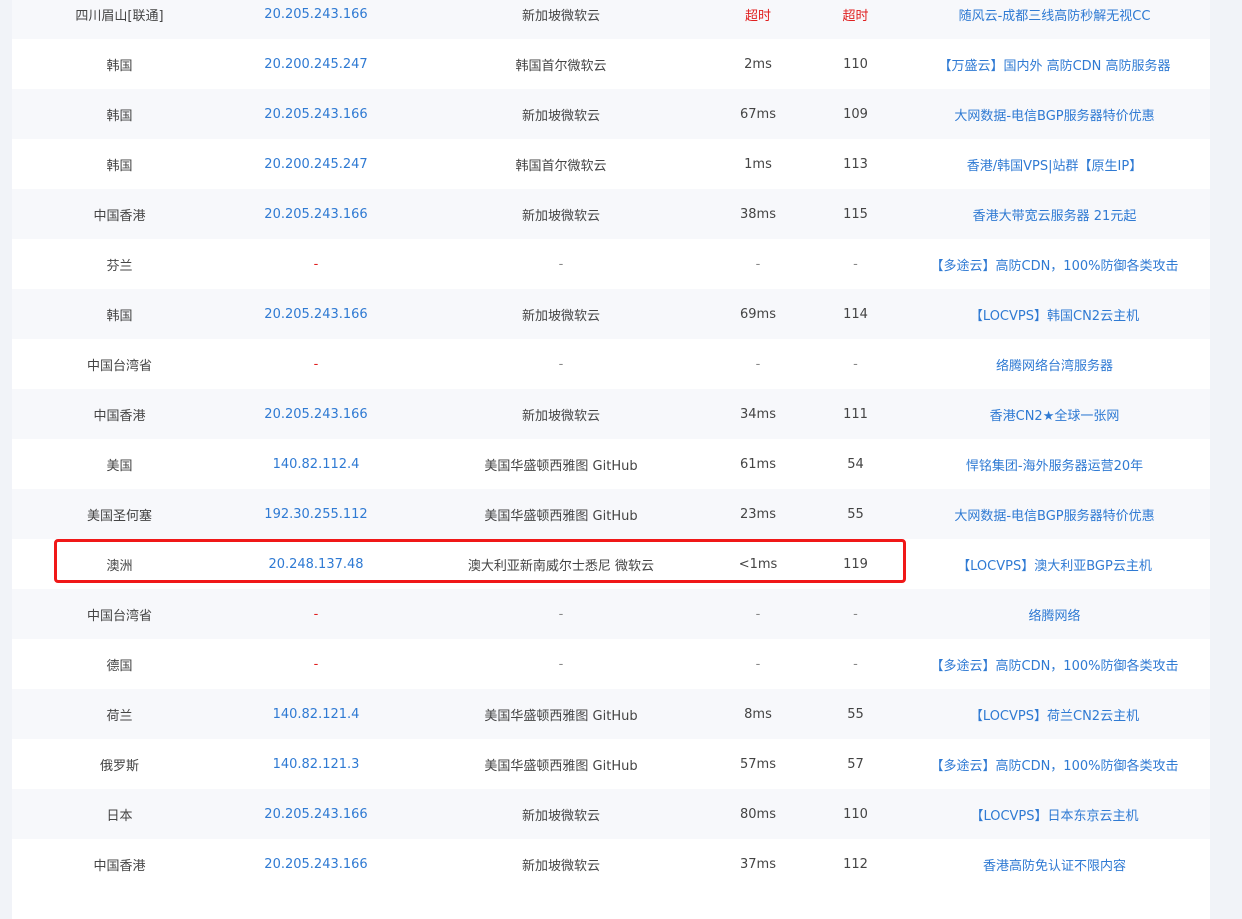 This screenshot has width=1242, height=919. I want to click on cell-ttl: 109, so click(855, 114).